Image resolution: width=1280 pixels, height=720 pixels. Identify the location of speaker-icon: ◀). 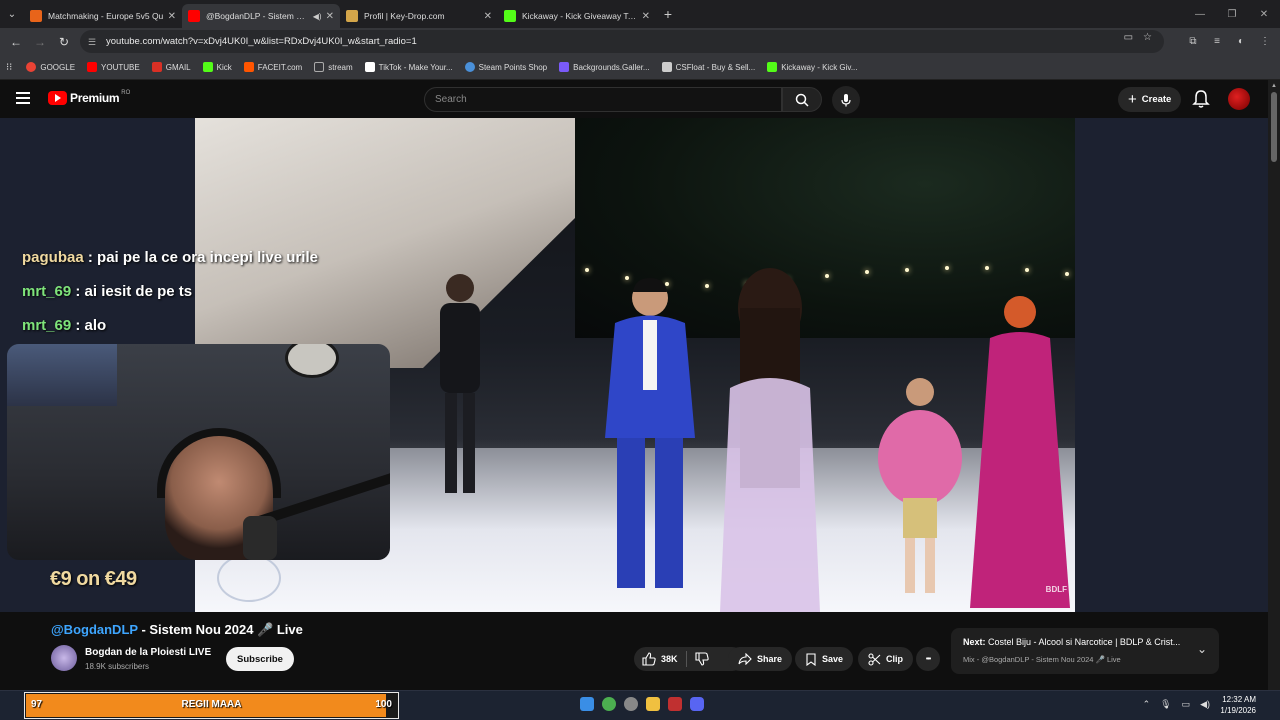
(317, 16).